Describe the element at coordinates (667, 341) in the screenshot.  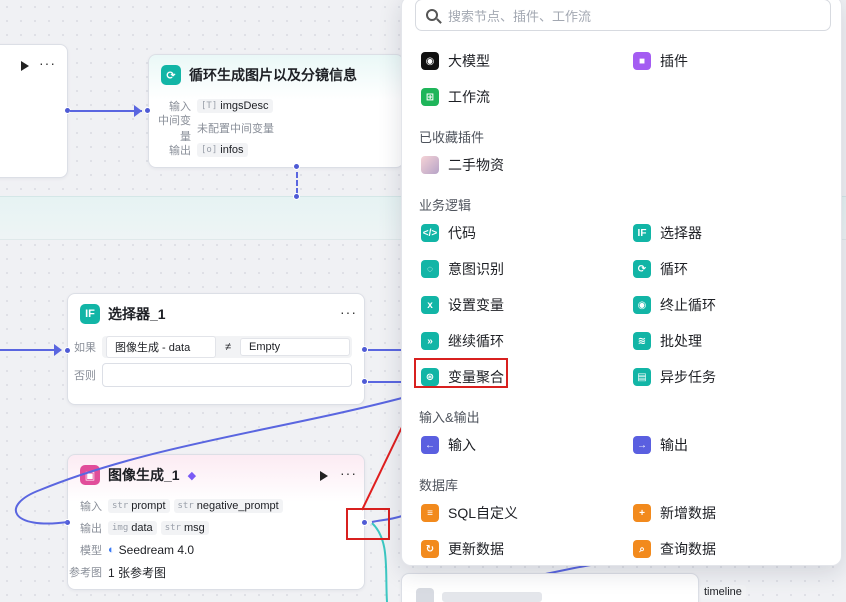
I see `picker-item-batch: ≋ 批处理` at that location.